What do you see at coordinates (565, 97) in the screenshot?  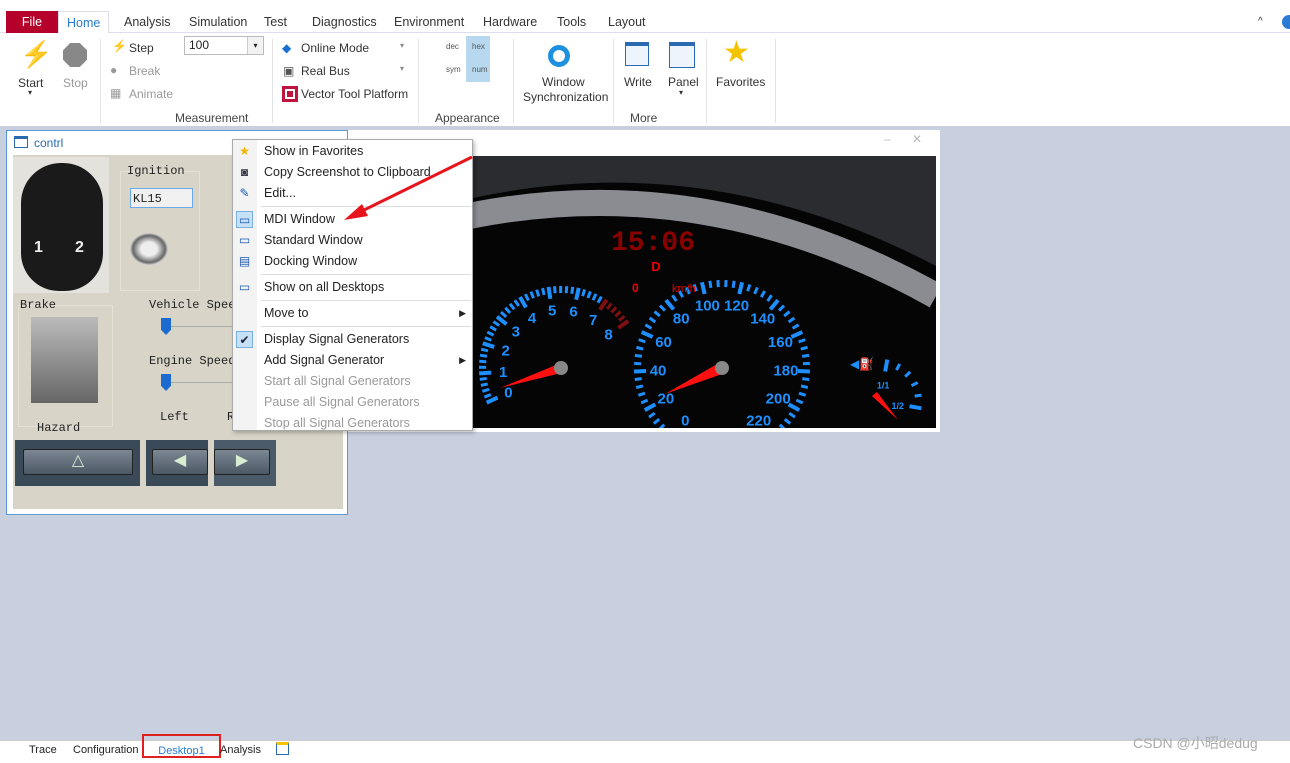 I see `window-sync-label-2: Synchronization` at bounding box center [565, 97].